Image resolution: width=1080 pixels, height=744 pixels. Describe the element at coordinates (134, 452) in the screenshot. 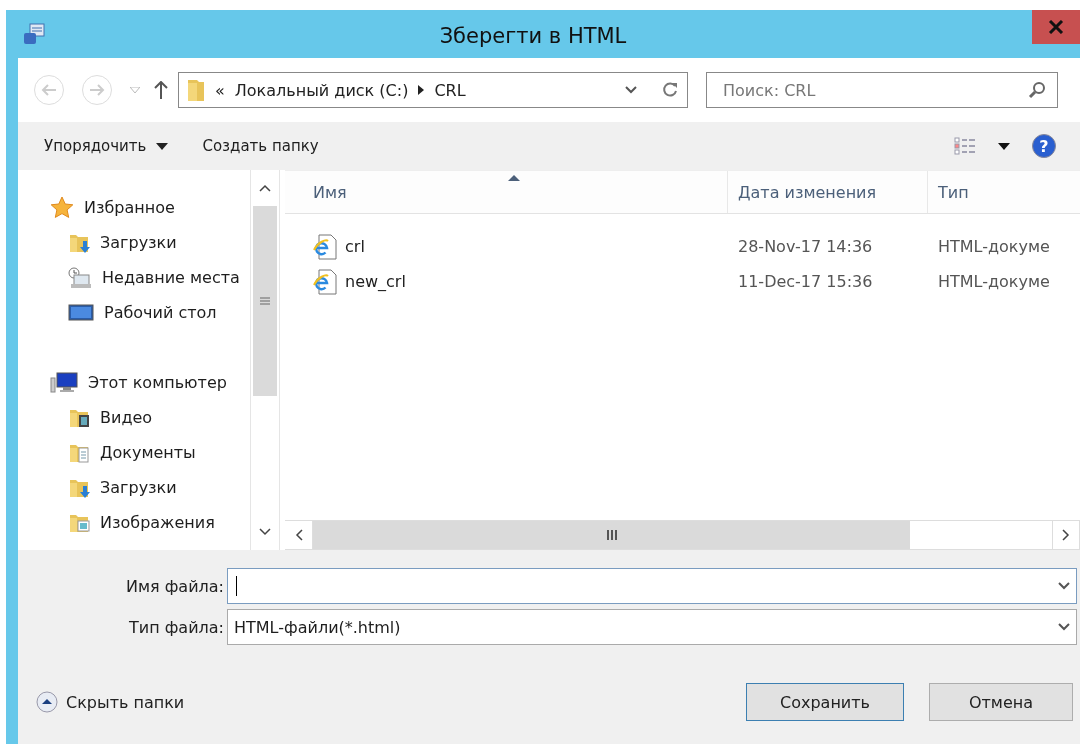

I see `nav-item: Документы` at that location.